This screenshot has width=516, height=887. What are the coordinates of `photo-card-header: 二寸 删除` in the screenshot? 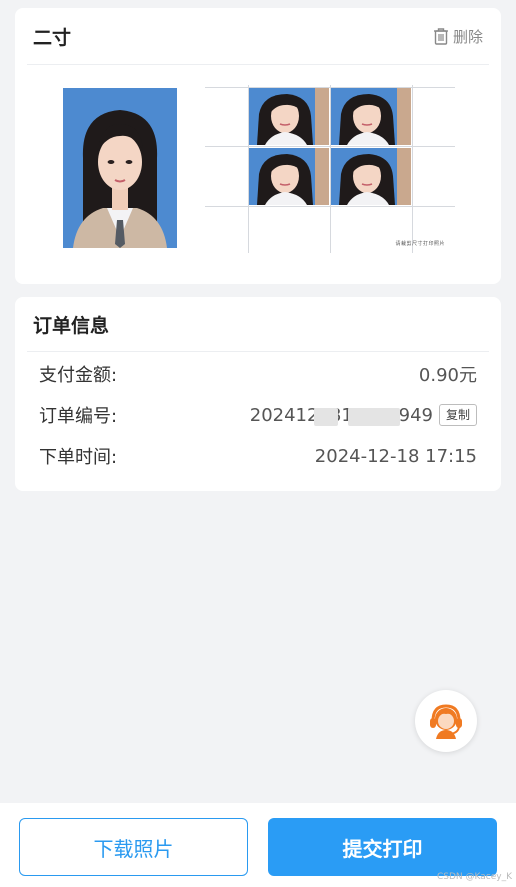 It's located at (258, 36).